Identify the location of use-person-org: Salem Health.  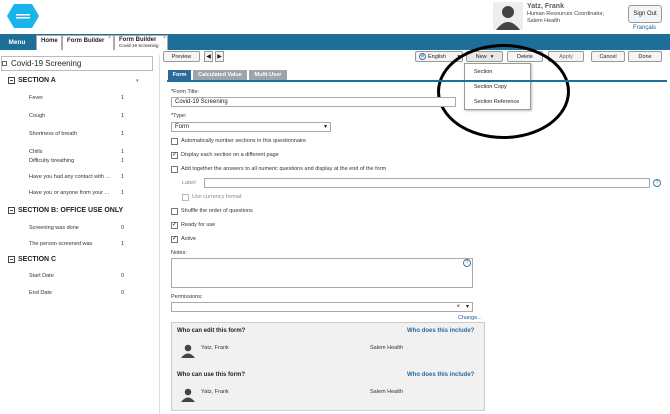
(387, 392).